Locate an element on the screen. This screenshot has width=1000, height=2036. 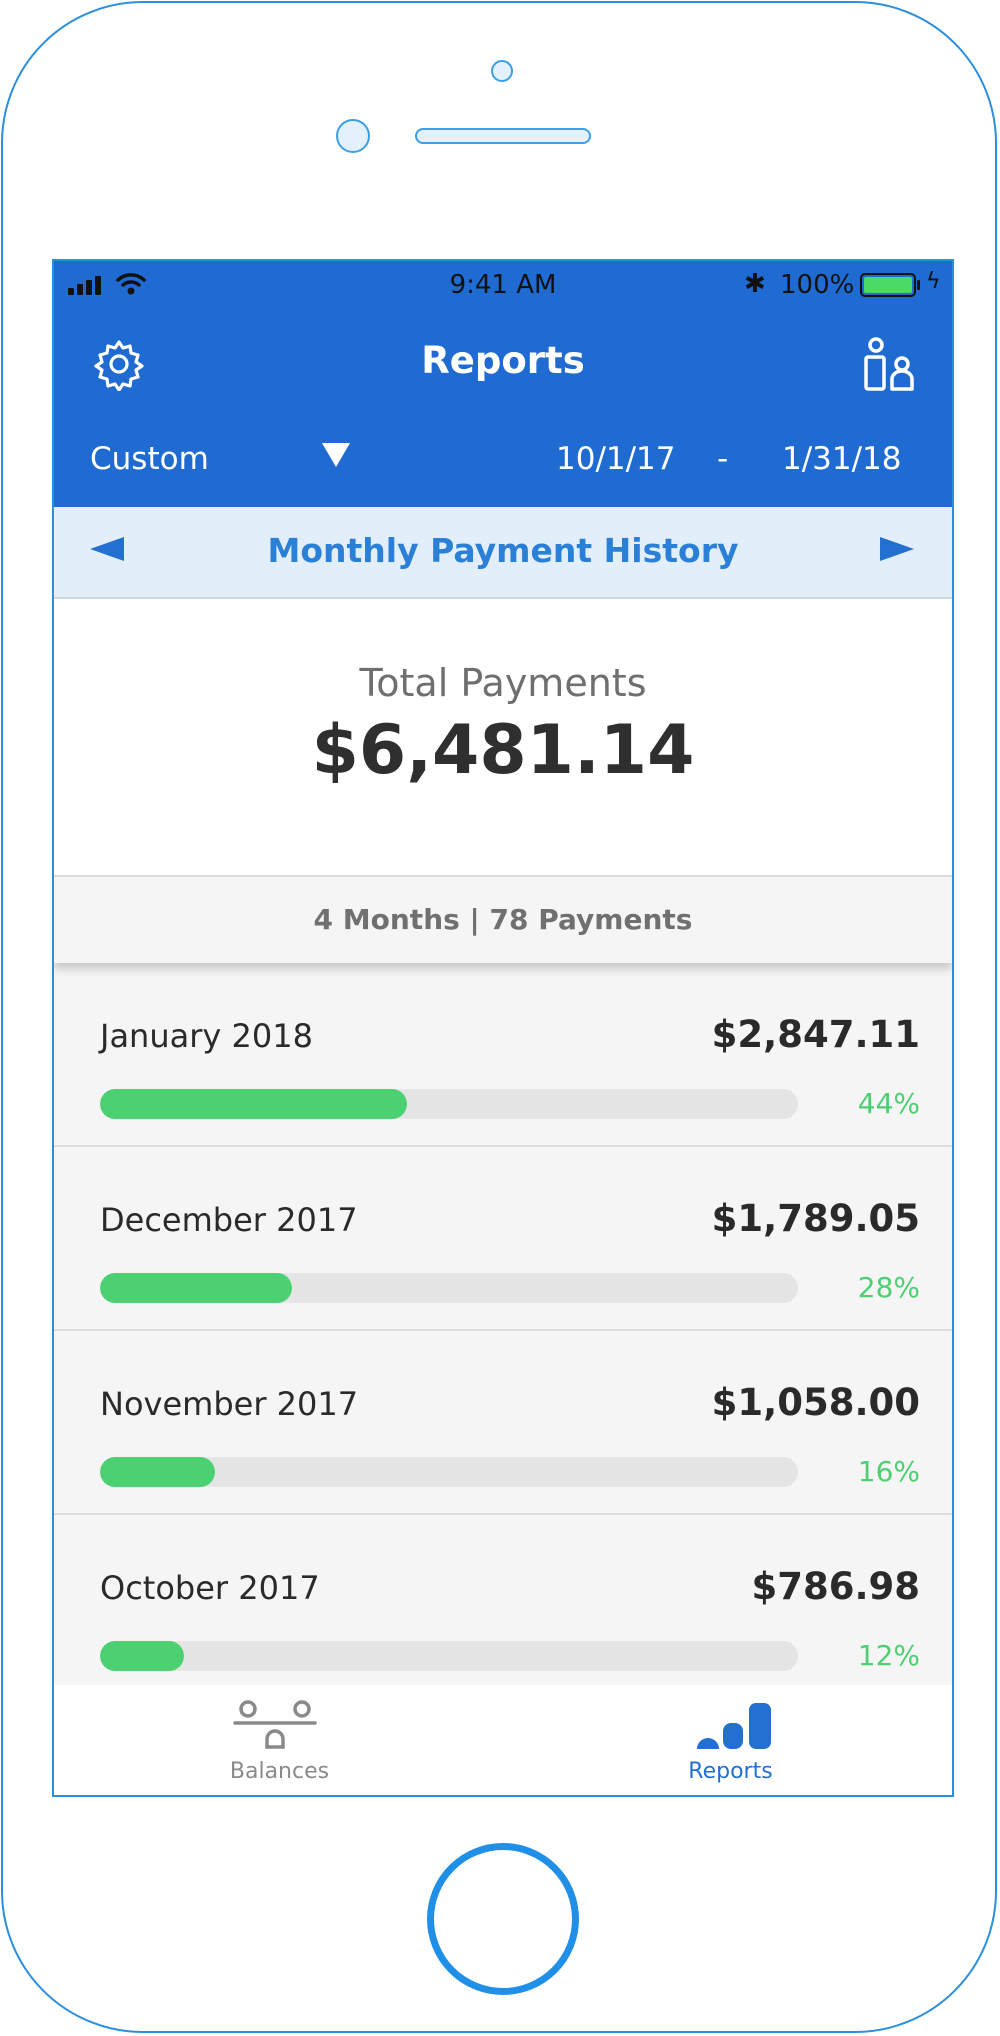
month-amount: $786.98 is located at coordinates (835, 1586).